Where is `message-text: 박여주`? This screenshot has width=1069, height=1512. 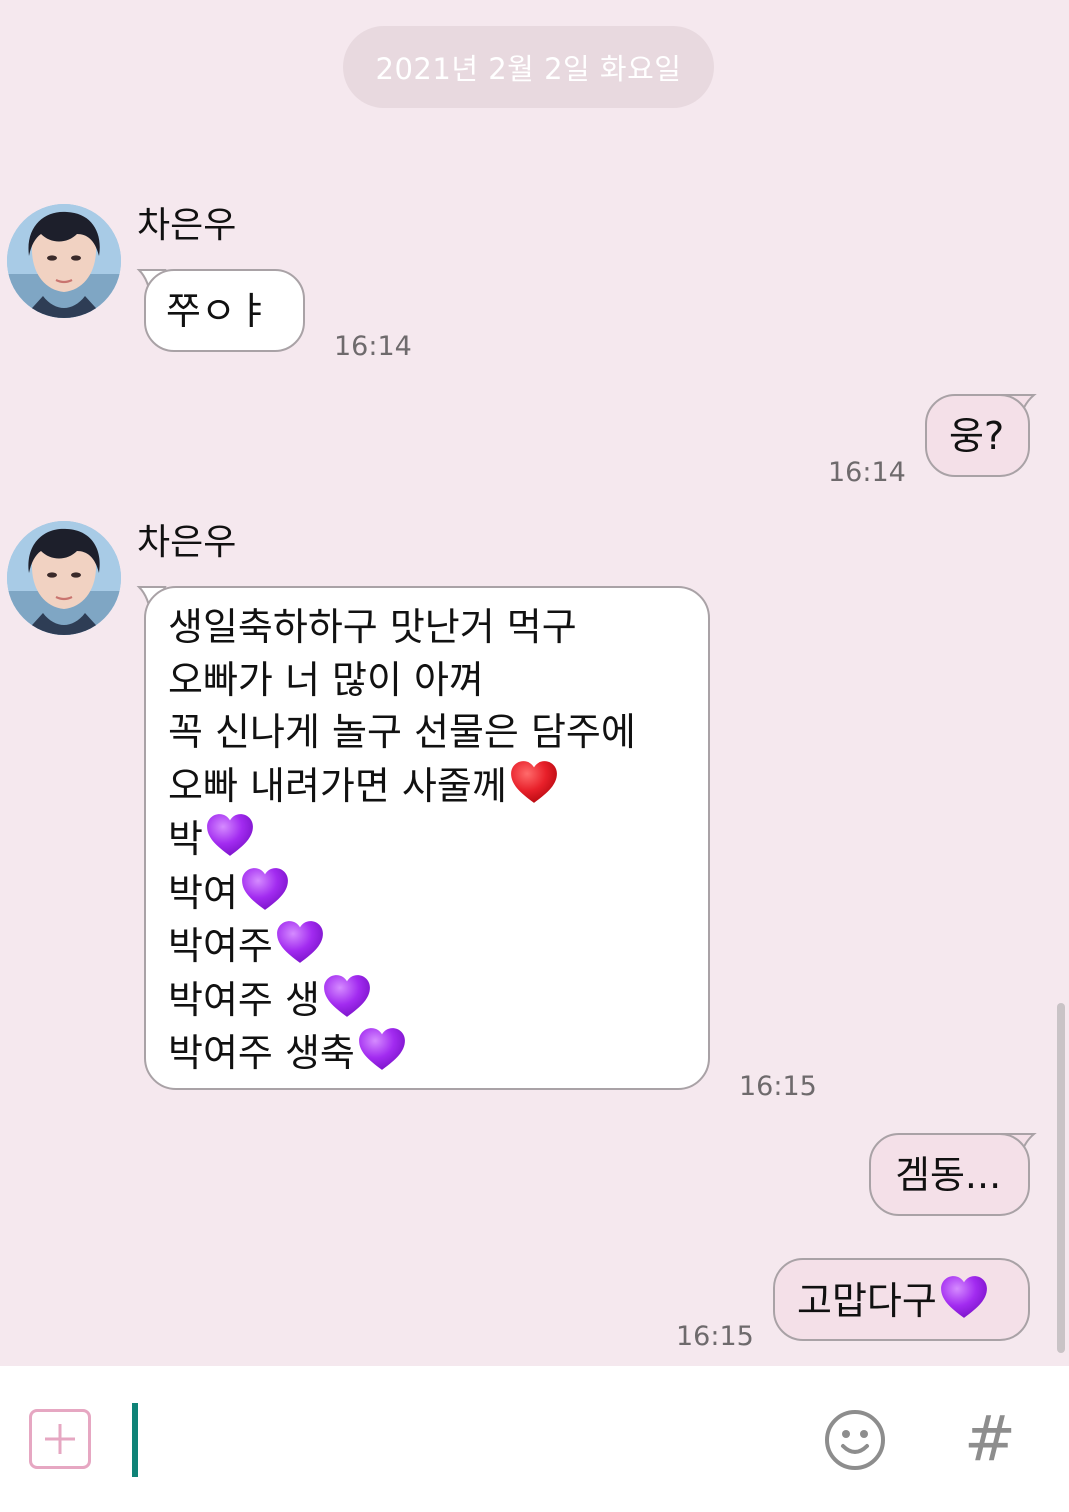
message-text: 박여주 is located at coordinates (220, 946).